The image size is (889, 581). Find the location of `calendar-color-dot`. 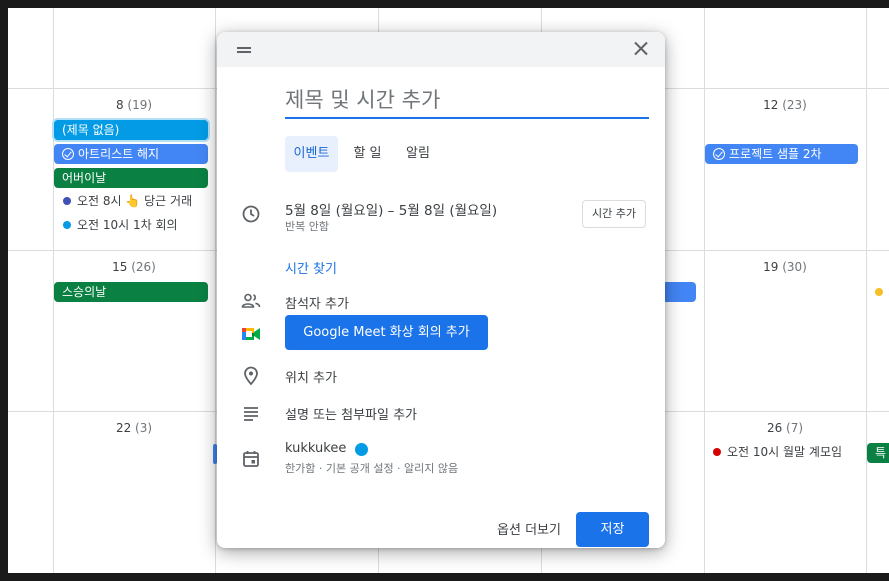

calendar-color-dot is located at coordinates (361, 449).